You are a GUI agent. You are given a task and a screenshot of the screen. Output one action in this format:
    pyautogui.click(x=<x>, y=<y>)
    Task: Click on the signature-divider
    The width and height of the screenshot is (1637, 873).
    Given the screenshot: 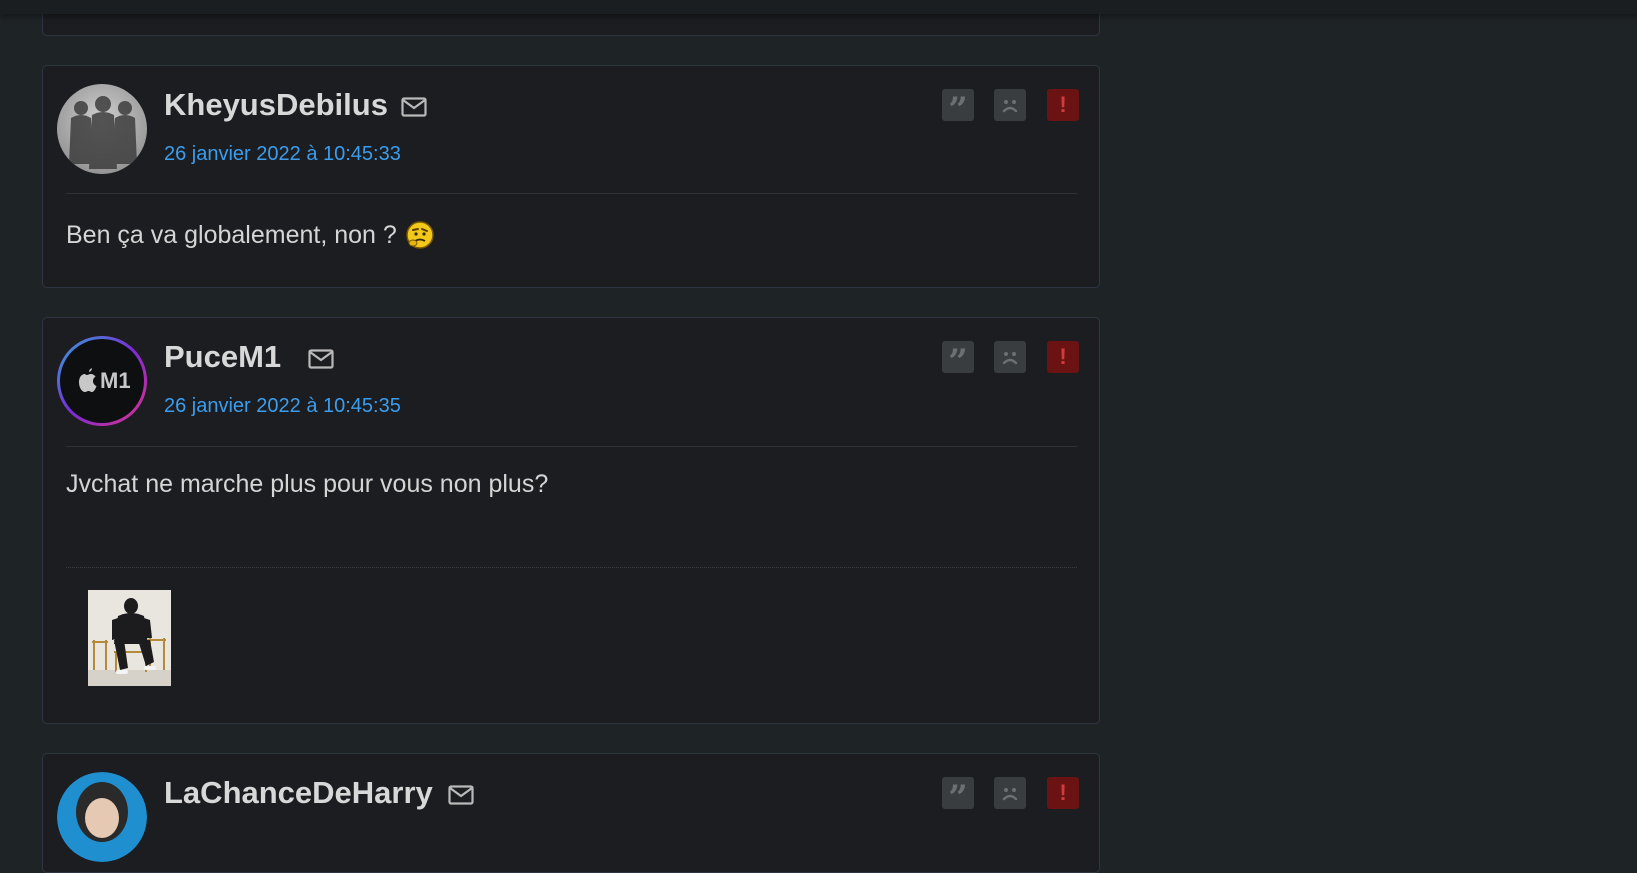 What is the action you would take?
    pyautogui.click(x=571, y=567)
    